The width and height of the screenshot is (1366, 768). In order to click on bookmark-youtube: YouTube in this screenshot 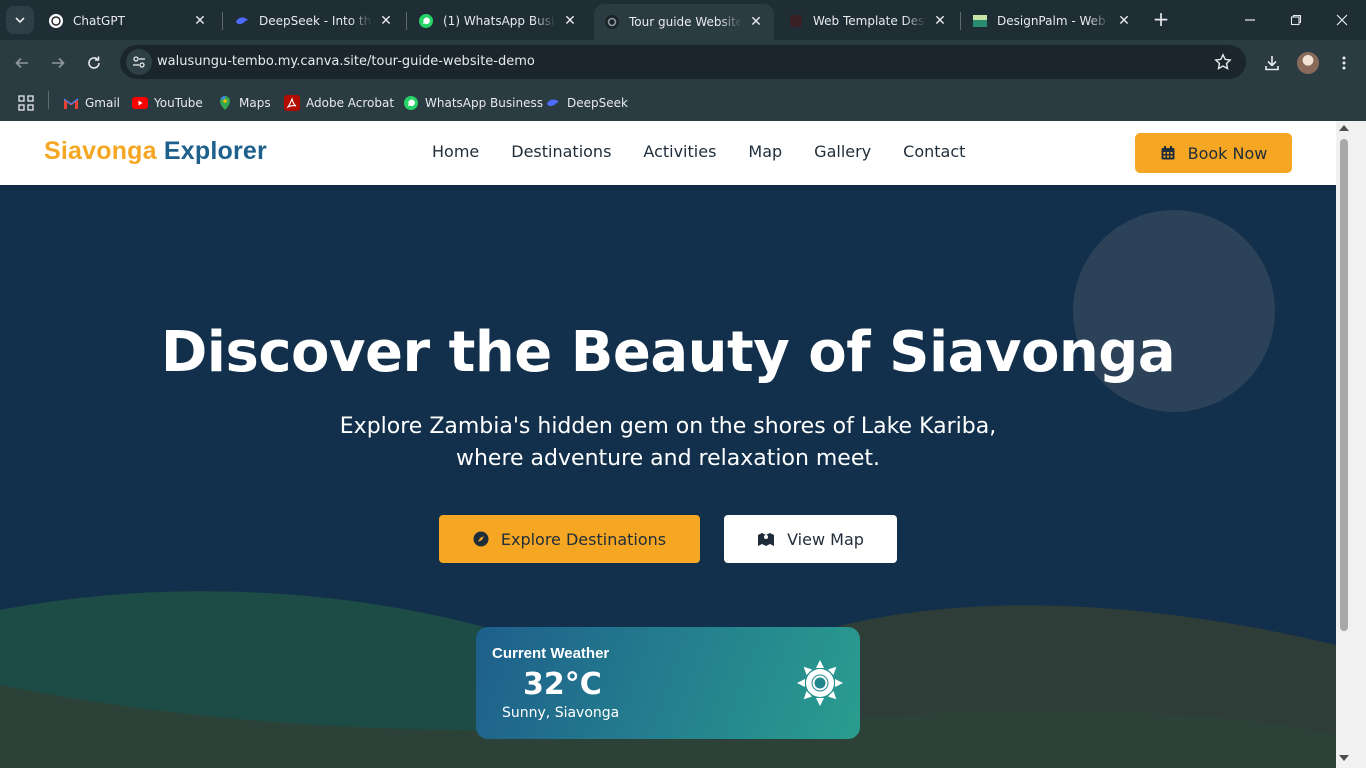, I will do `click(167, 103)`.